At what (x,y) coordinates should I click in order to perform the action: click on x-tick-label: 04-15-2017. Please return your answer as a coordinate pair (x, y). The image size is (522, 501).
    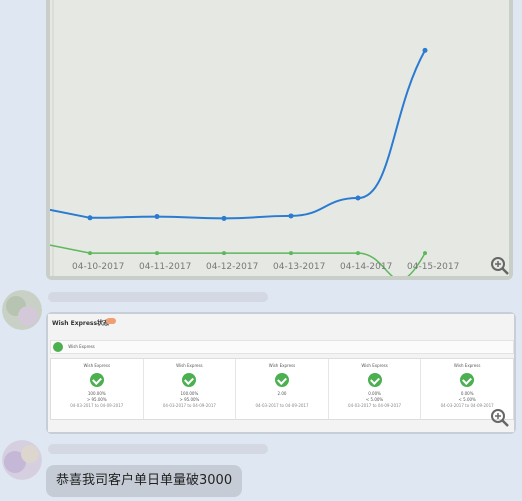
    Looking at the image, I should click on (433, 267).